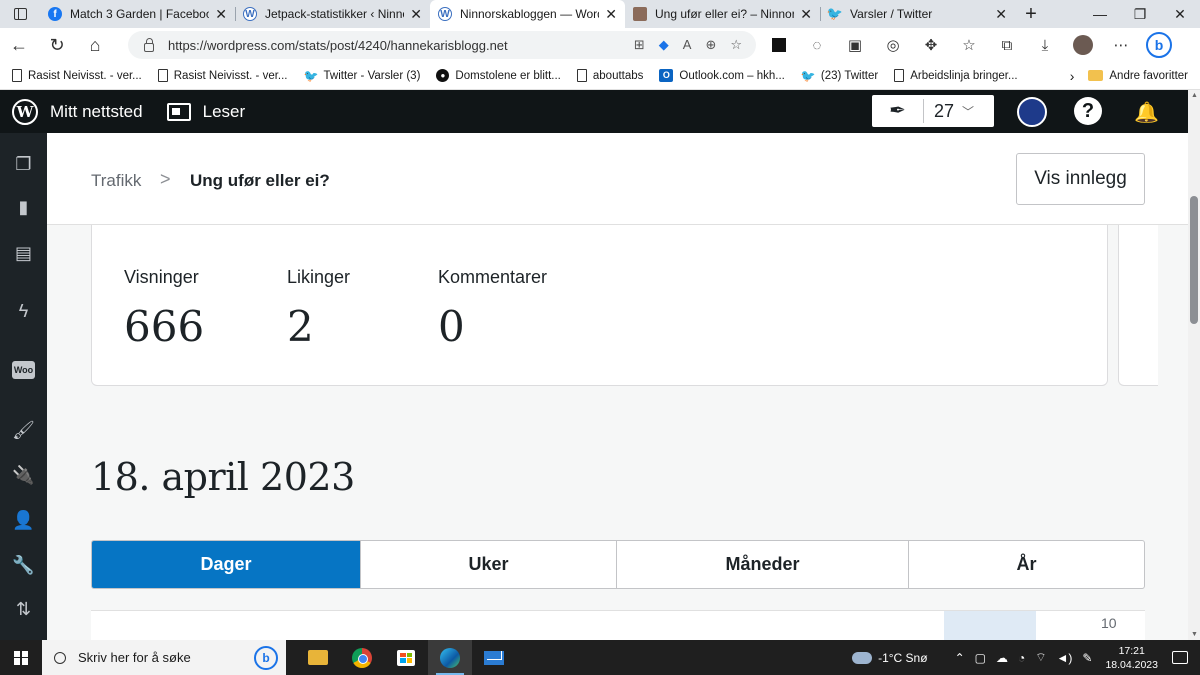 The width and height of the screenshot is (1200, 675). I want to click on new-tab-icon: +, so click(1031, 14).